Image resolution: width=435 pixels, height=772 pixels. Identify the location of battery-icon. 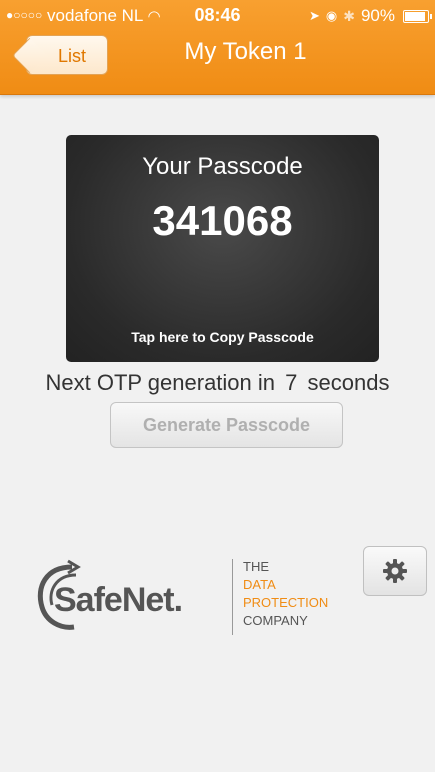
(417, 16).